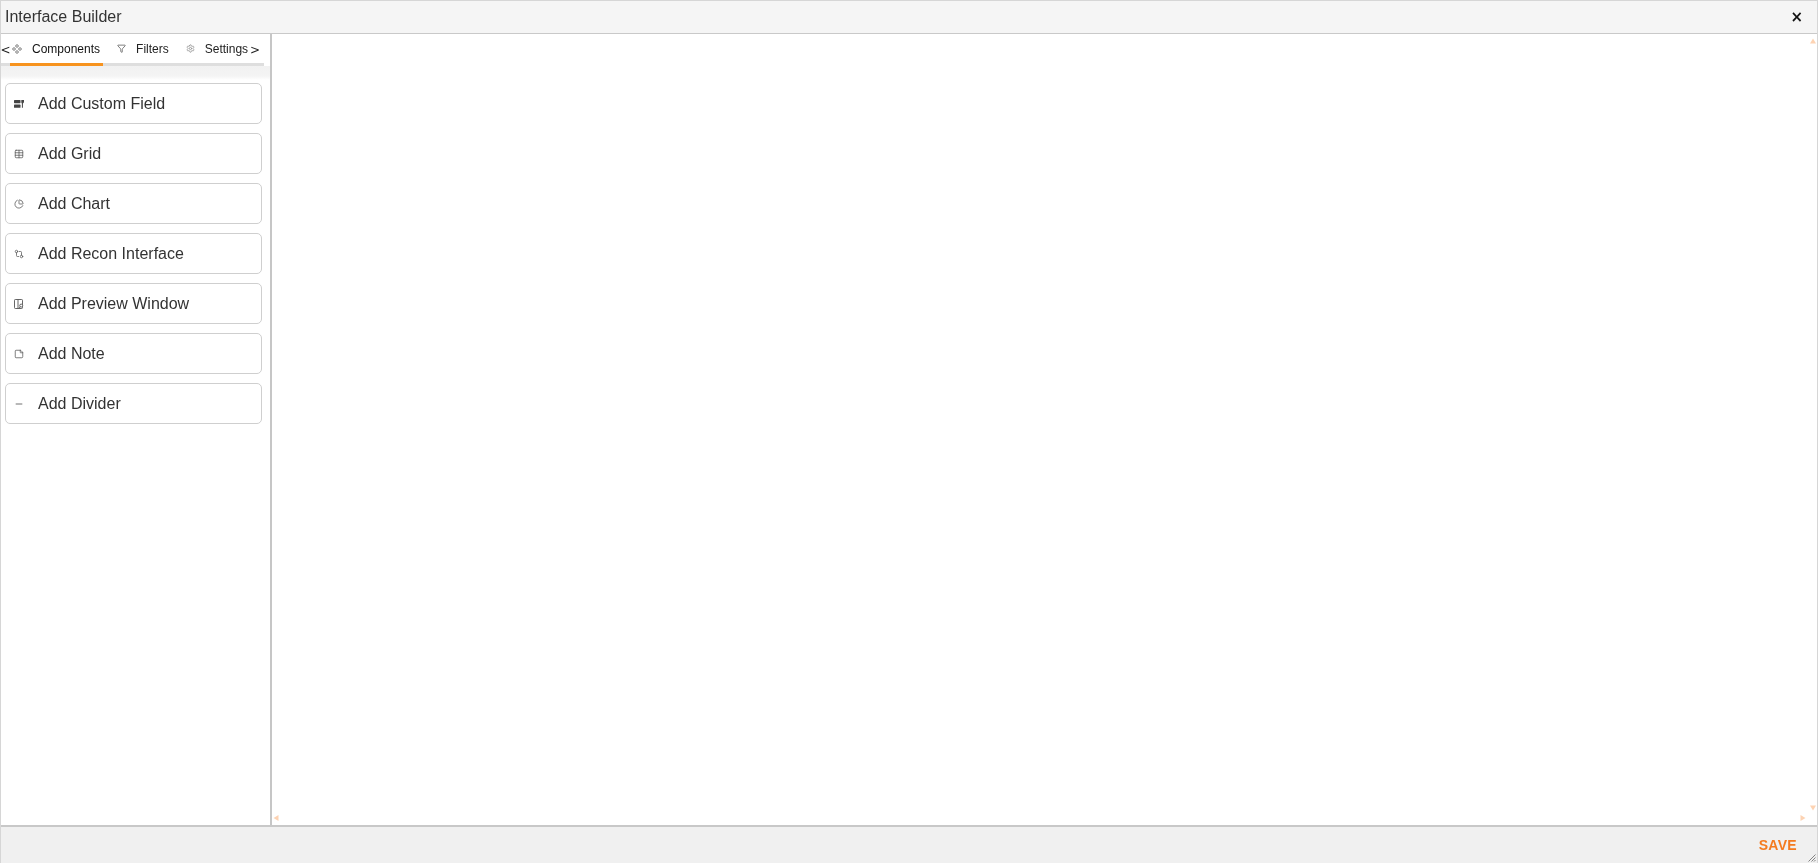 The image size is (1820, 863). I want to click on filter-icon, so click(122, 48).